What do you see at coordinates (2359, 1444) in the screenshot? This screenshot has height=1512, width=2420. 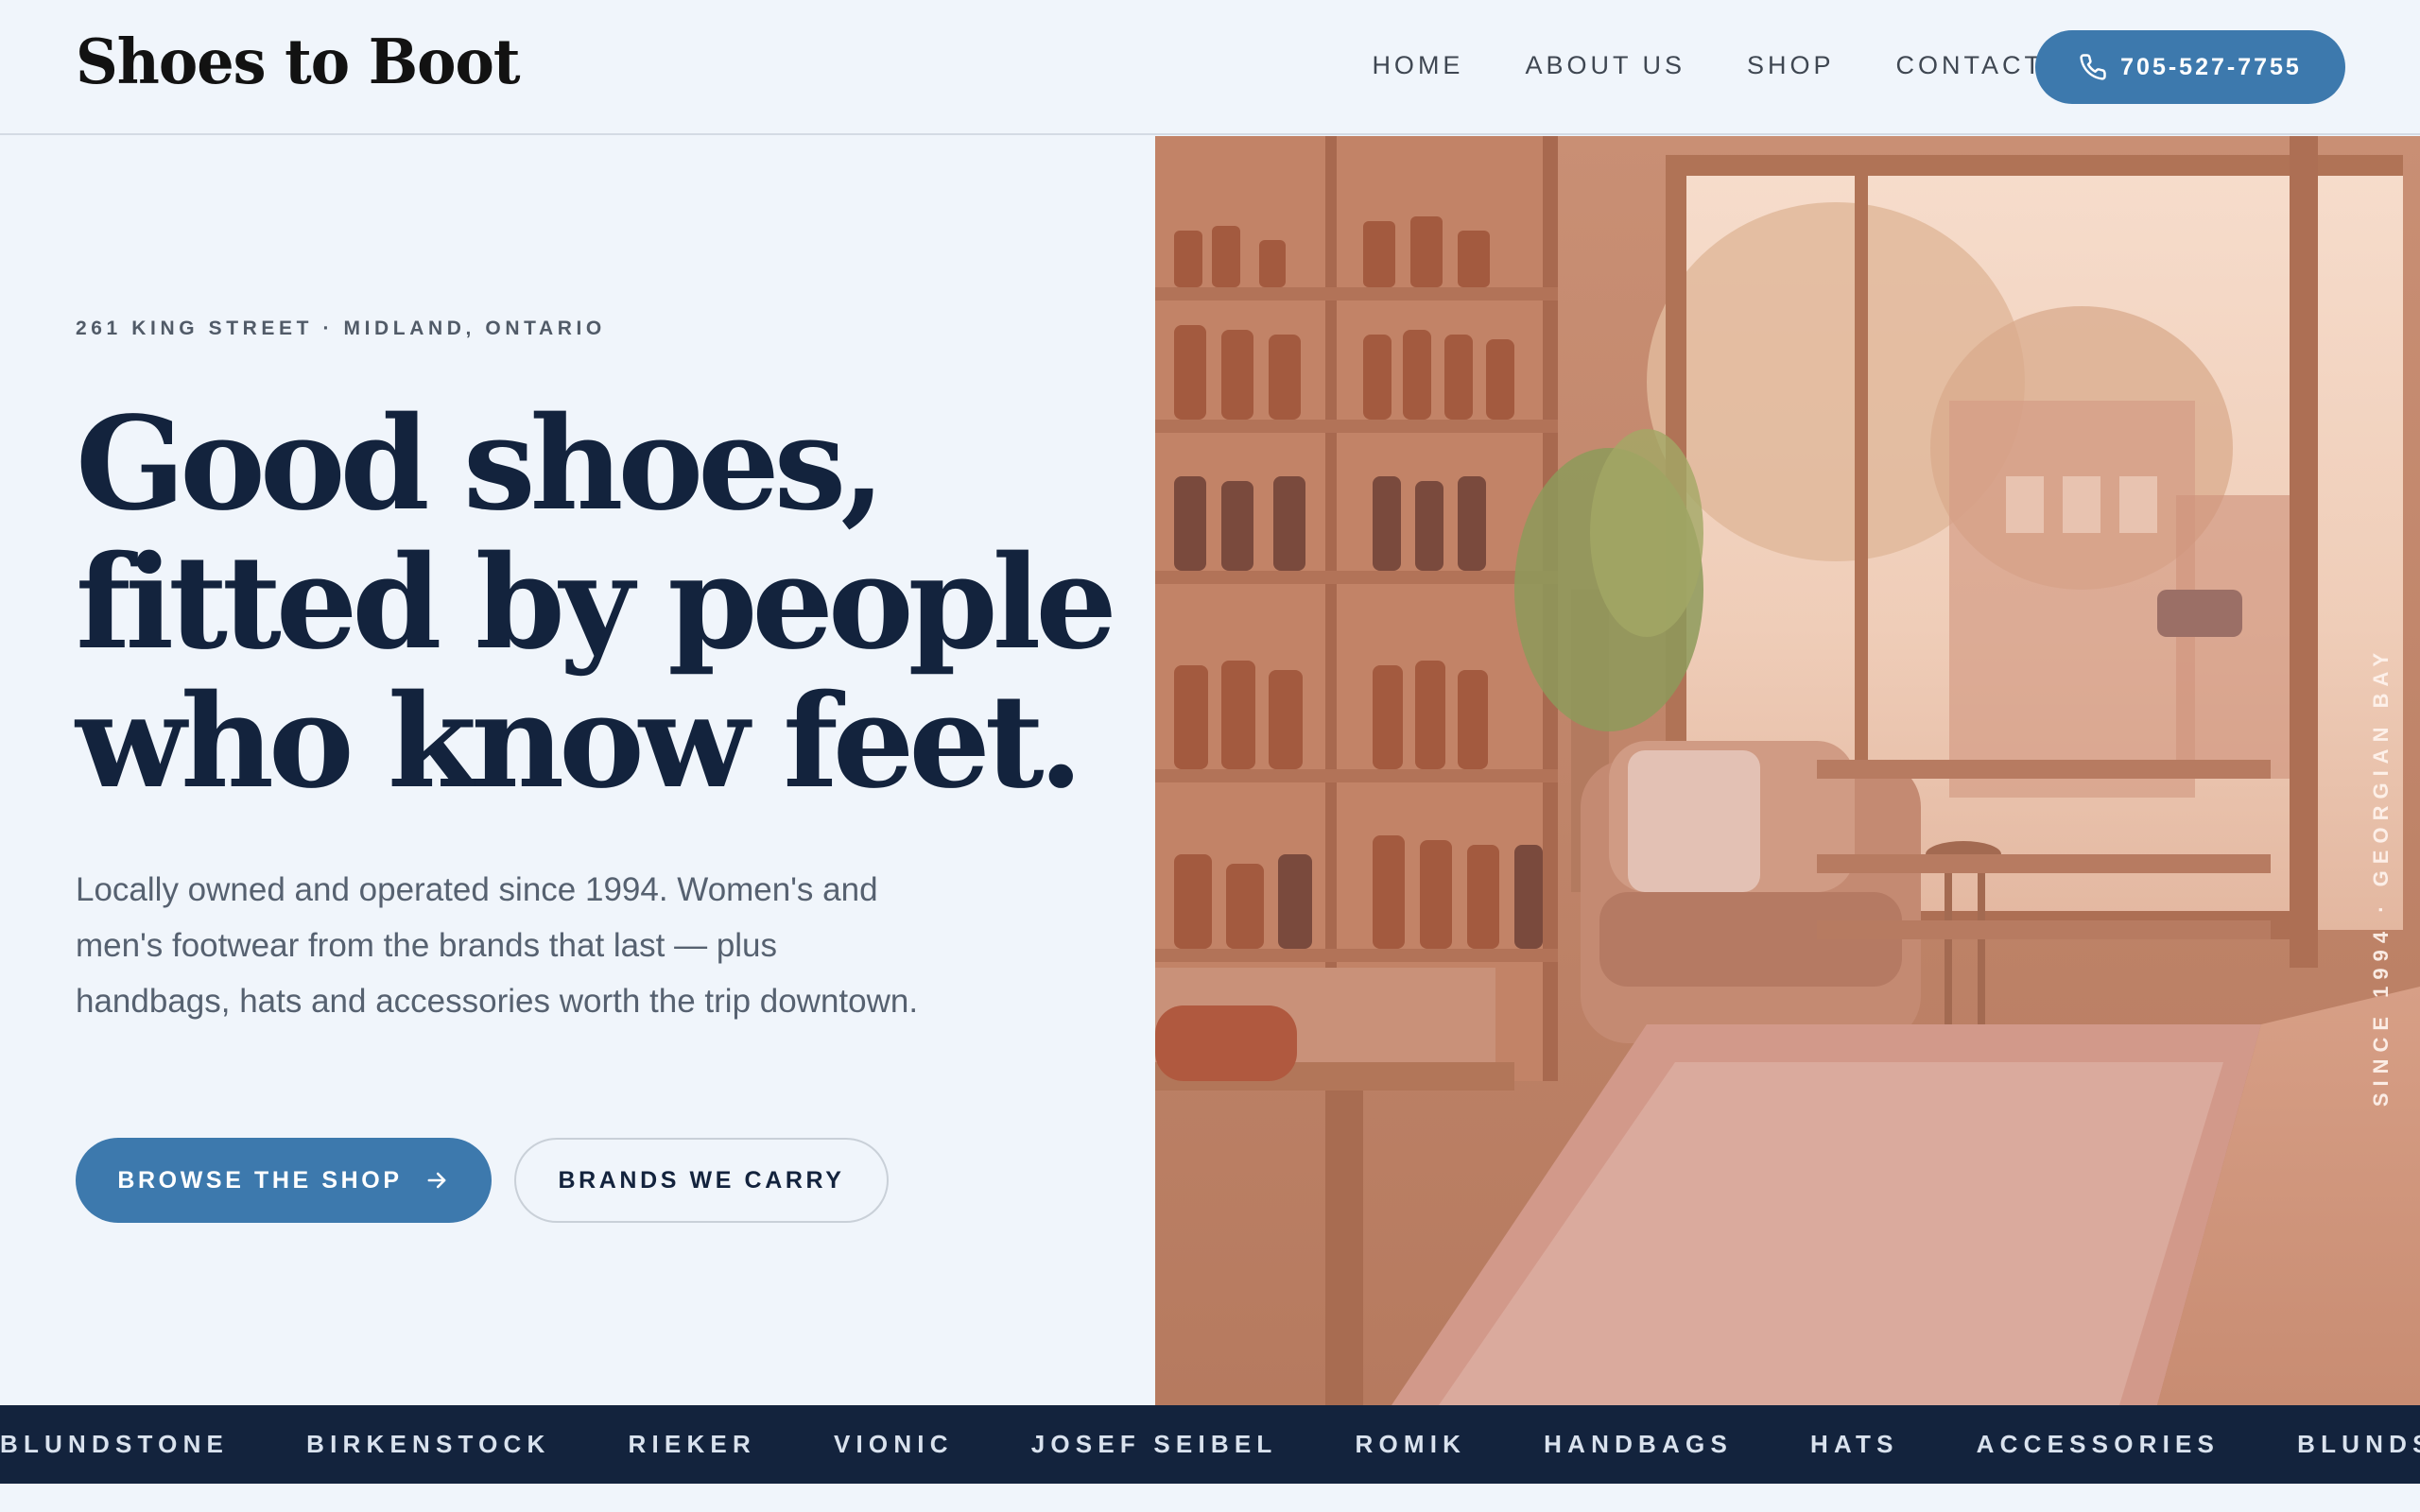 I see `marquee-item-blundstone-repeat: BLUNDSTONE` at bounding box center [2359, 1444].